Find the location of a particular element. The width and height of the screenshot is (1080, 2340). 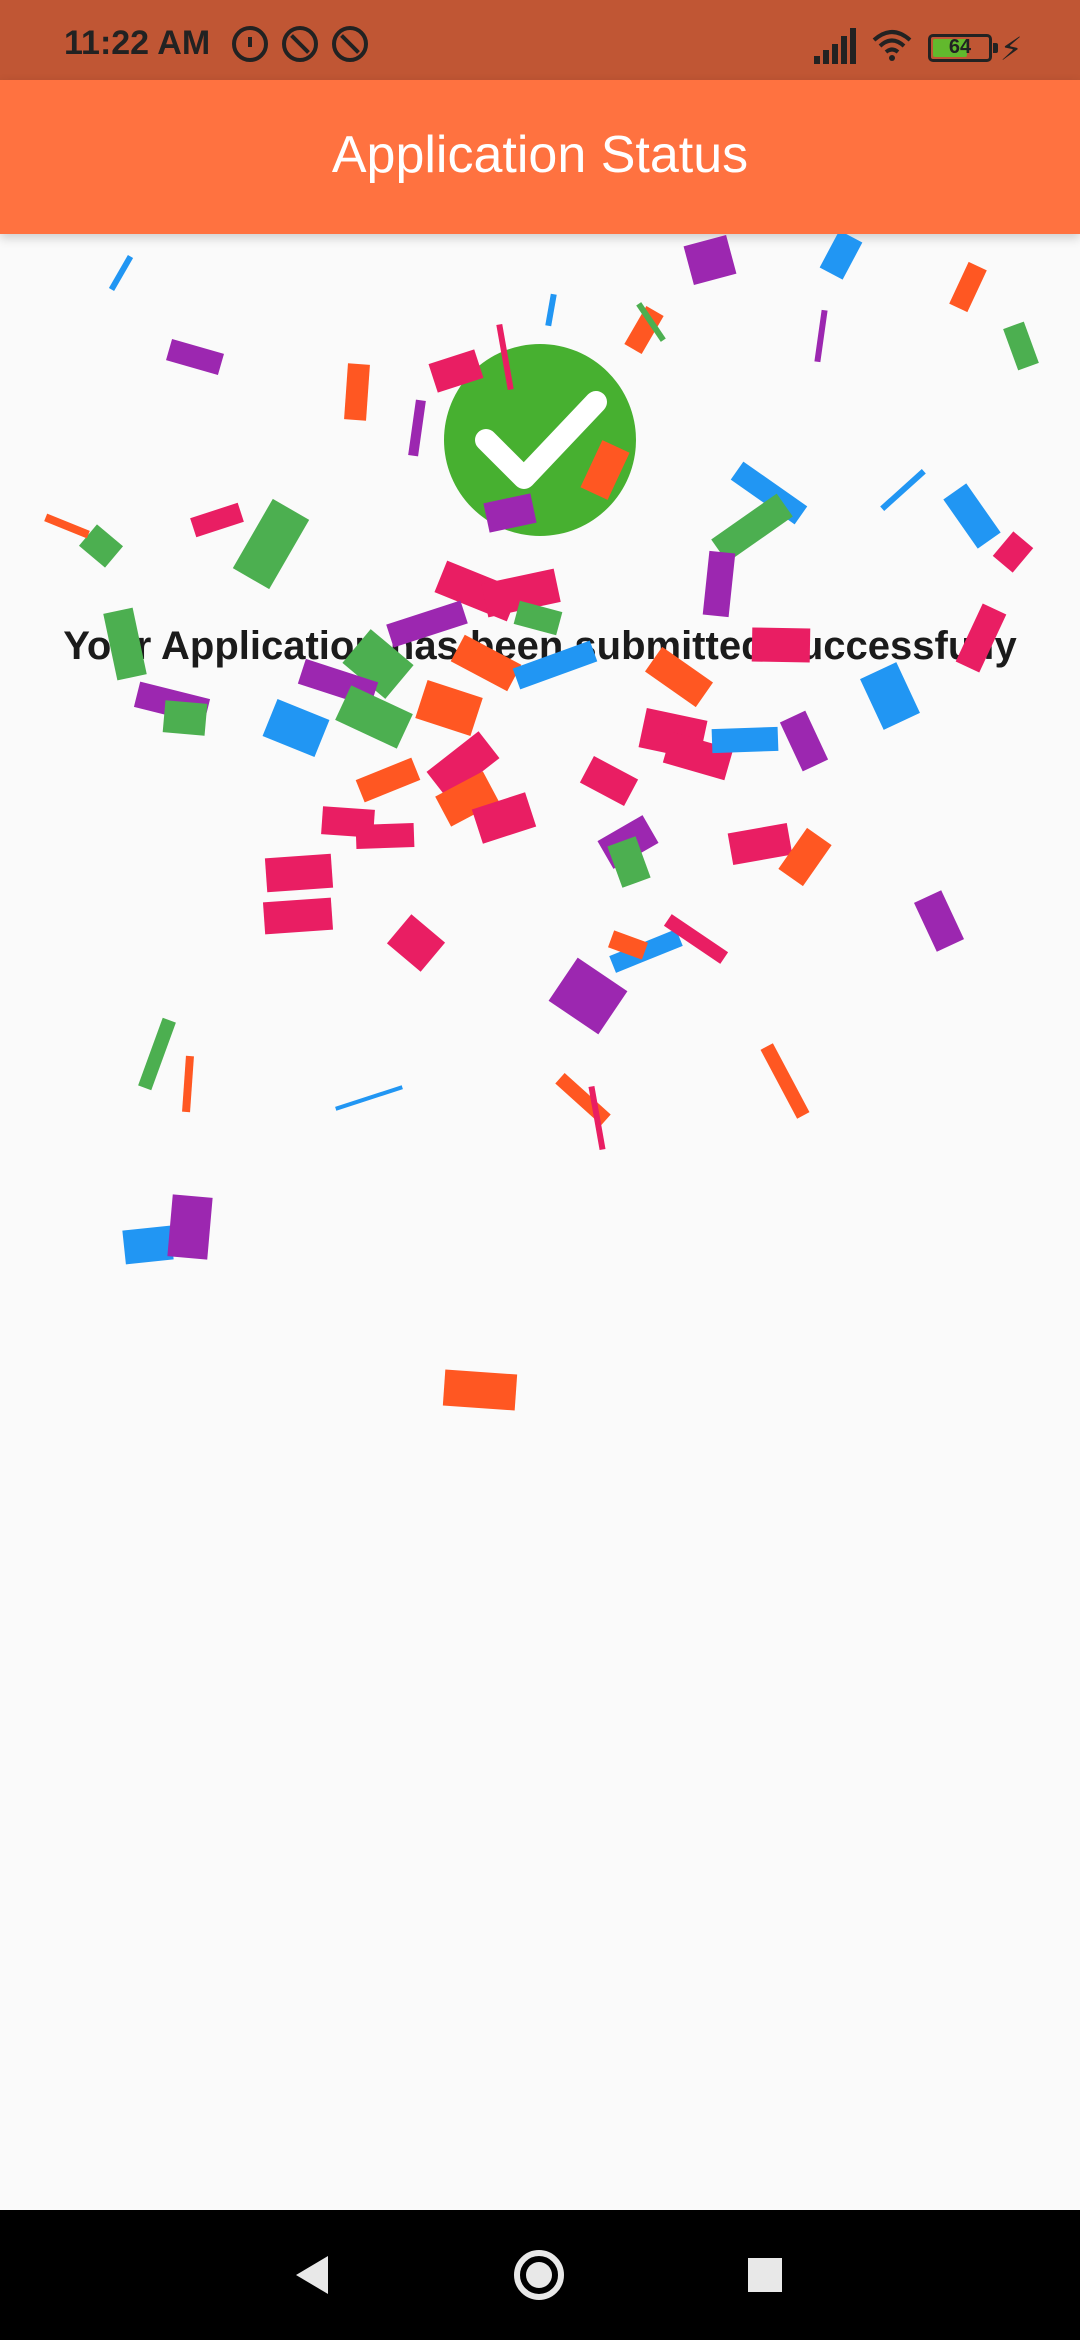

back-icon is located at coordinates (312, 2275).